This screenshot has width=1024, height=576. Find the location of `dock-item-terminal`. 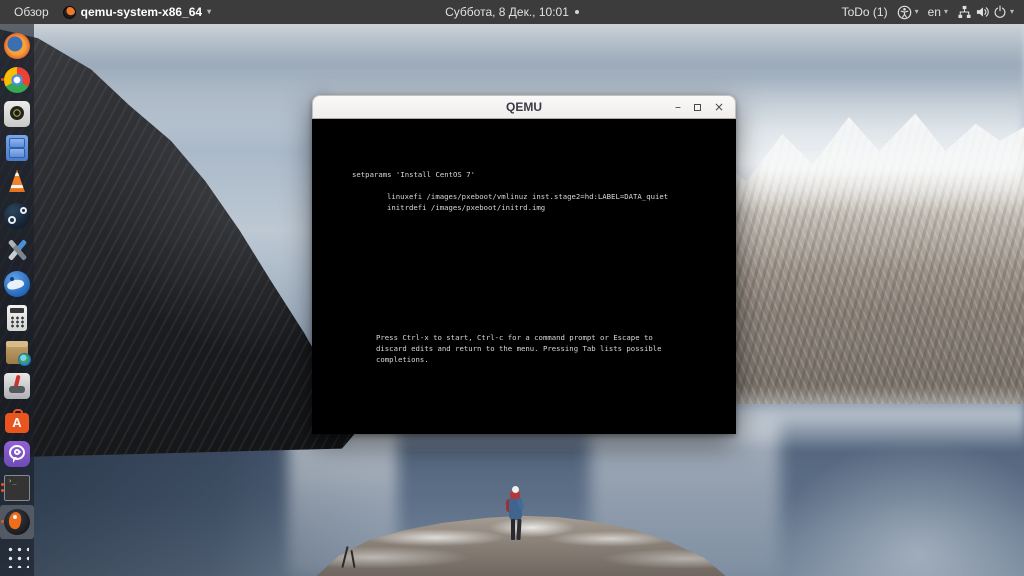

dock-item-terminal is located at coordinates (17, 488).